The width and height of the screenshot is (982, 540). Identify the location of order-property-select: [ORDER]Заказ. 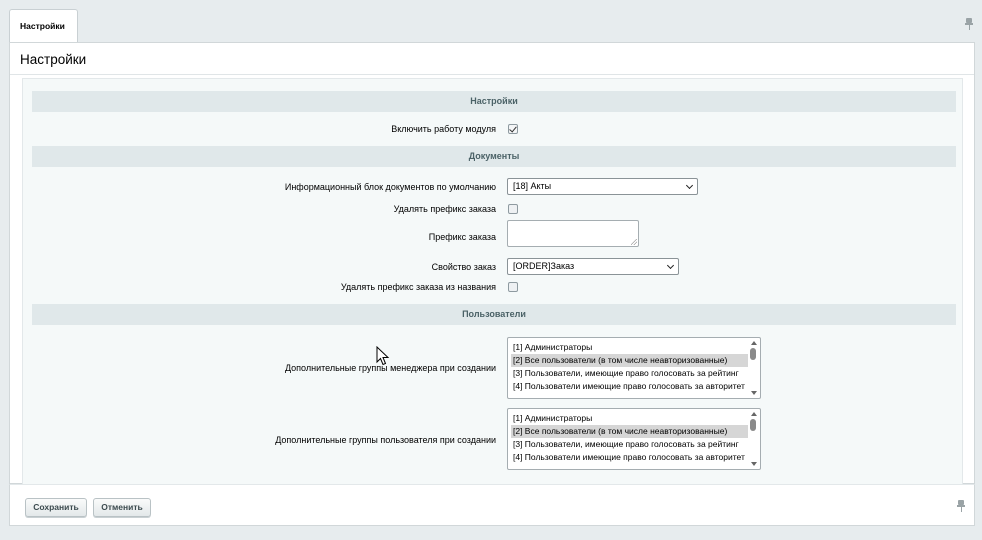
(593, 266).